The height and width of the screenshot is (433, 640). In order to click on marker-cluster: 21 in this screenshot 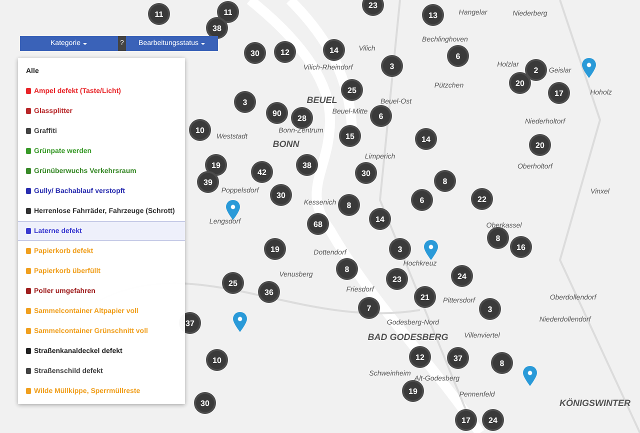, I will do `click(425, 297)`.